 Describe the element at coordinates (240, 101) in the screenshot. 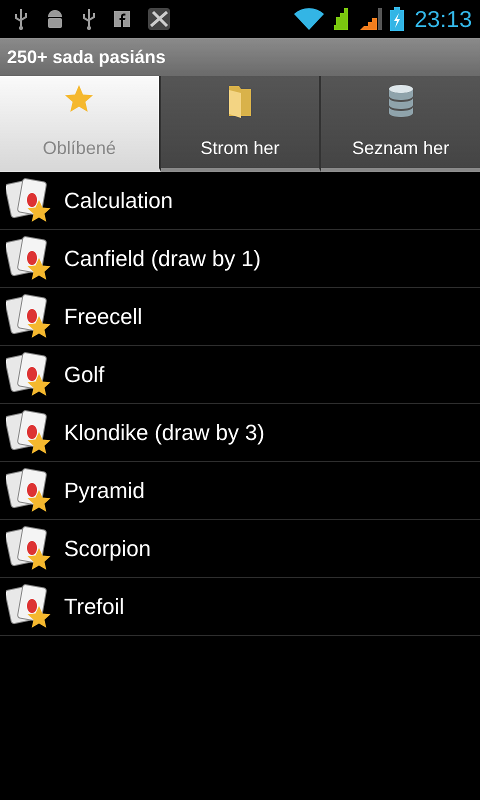

I see `folder-icon` at that location.